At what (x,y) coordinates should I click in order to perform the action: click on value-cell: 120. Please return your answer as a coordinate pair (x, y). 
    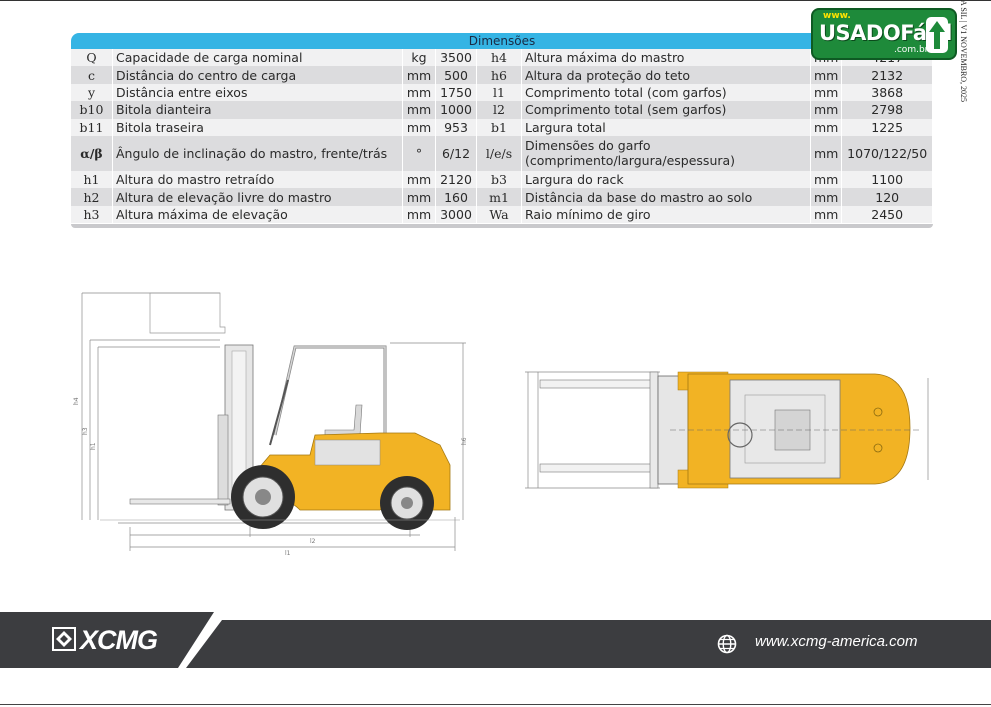
    Looking at the image, I should click on (887, 197).